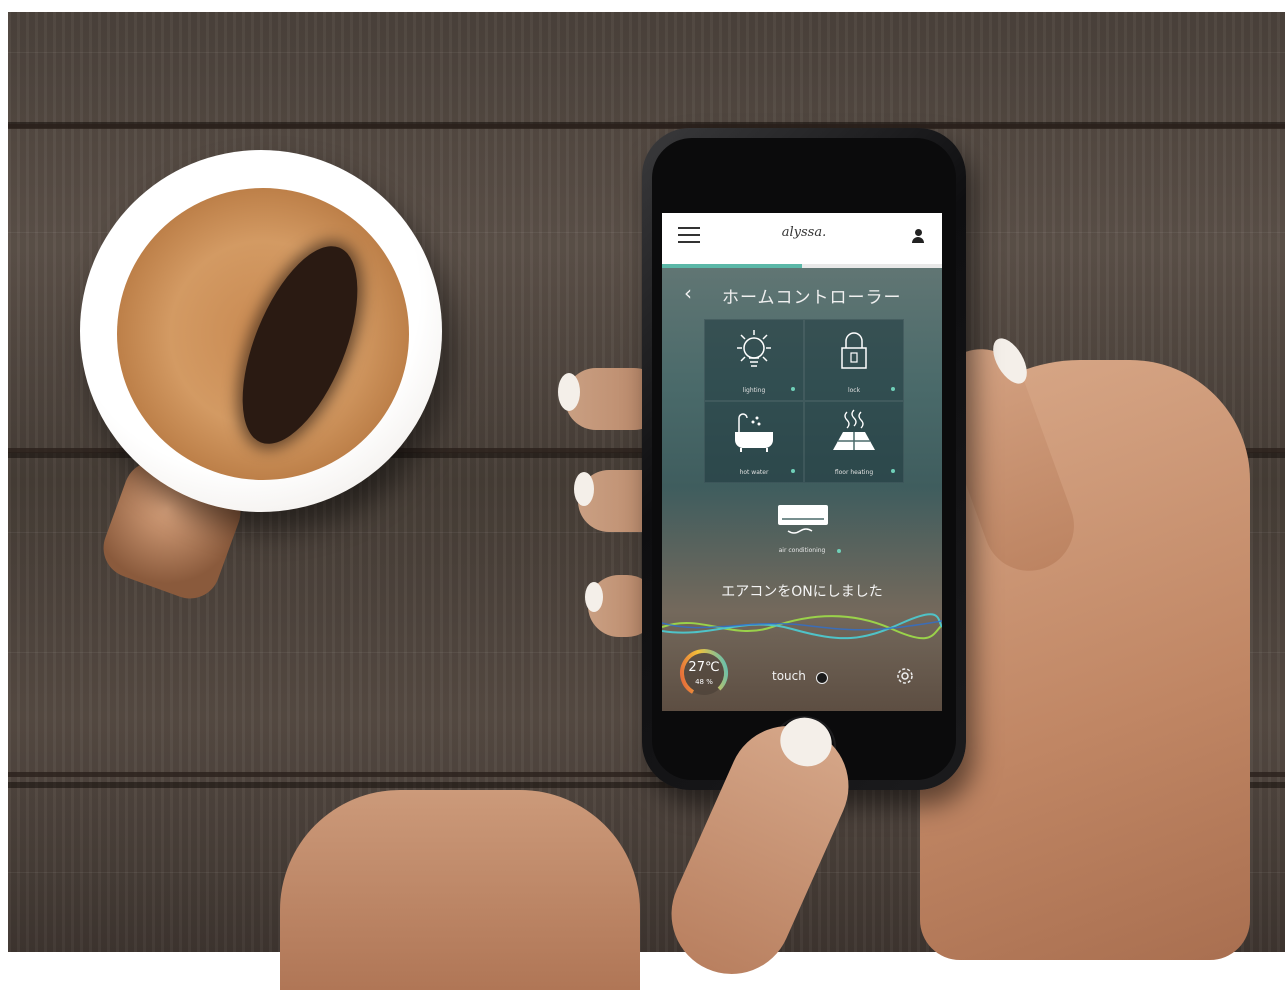 This screenshot has width=1285, height=993. Describe the element at coordinates (905, 676) in the screenshot. I see `settings-gear-icon` at that location.